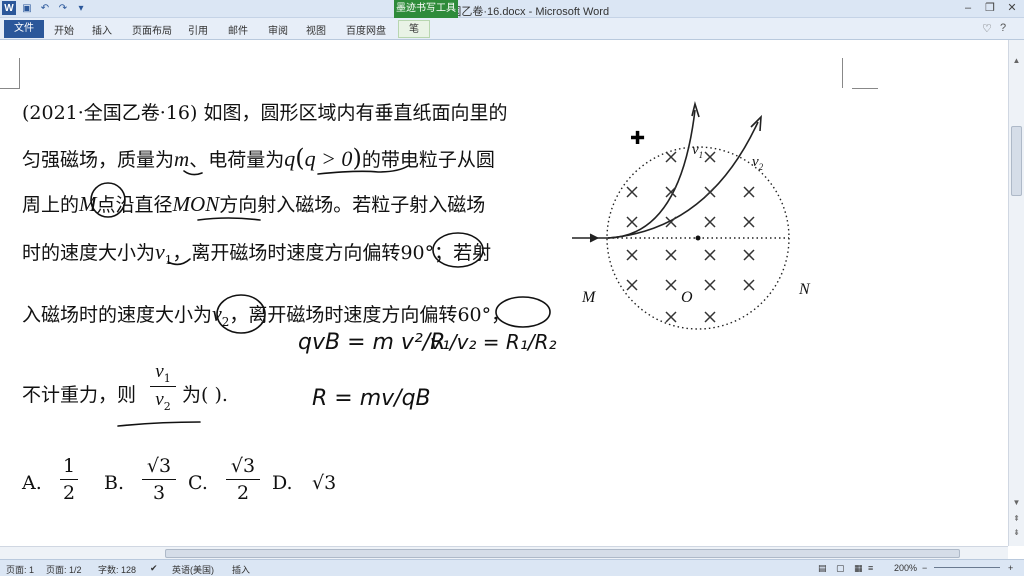 The height and width of the screenshot is (576, 1024). I want to click on window-controls: – ❐ ✕, so click(990, 8).